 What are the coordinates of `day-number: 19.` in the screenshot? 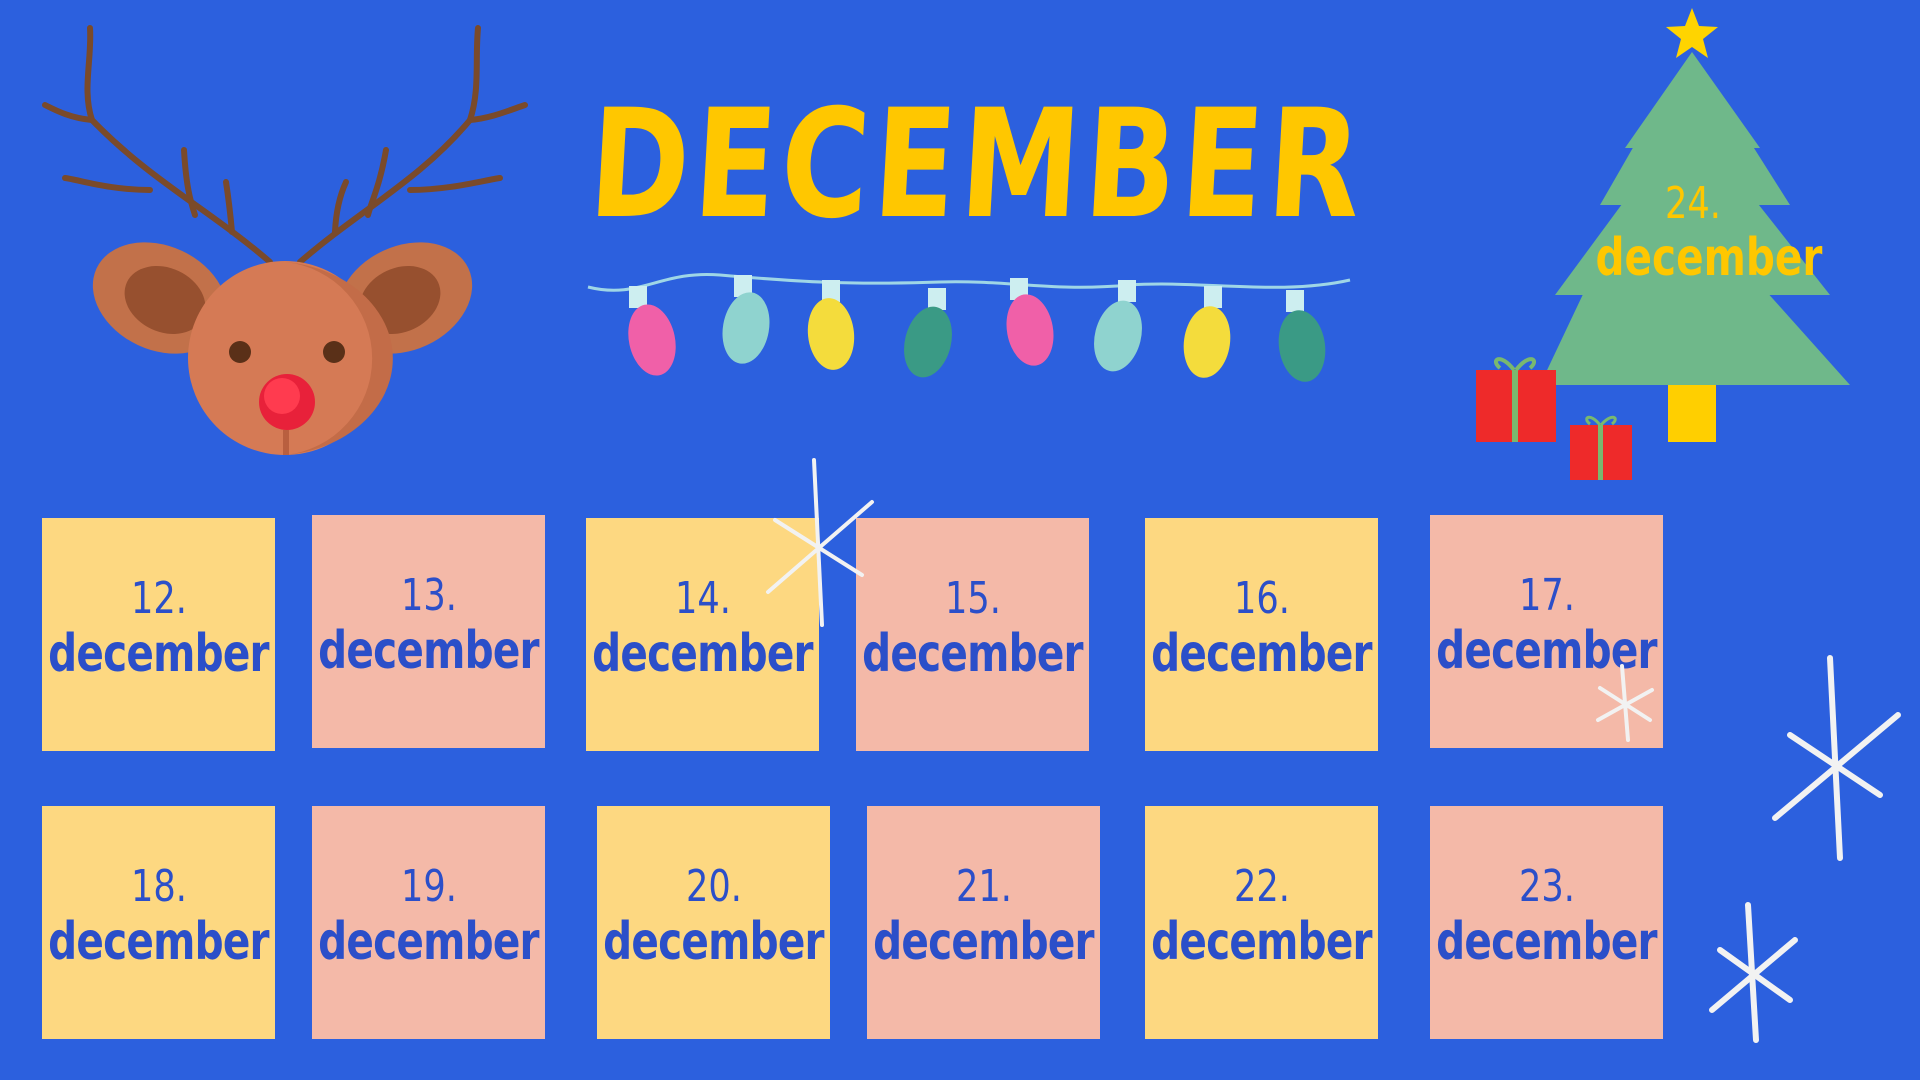 It's located at (428, 886).